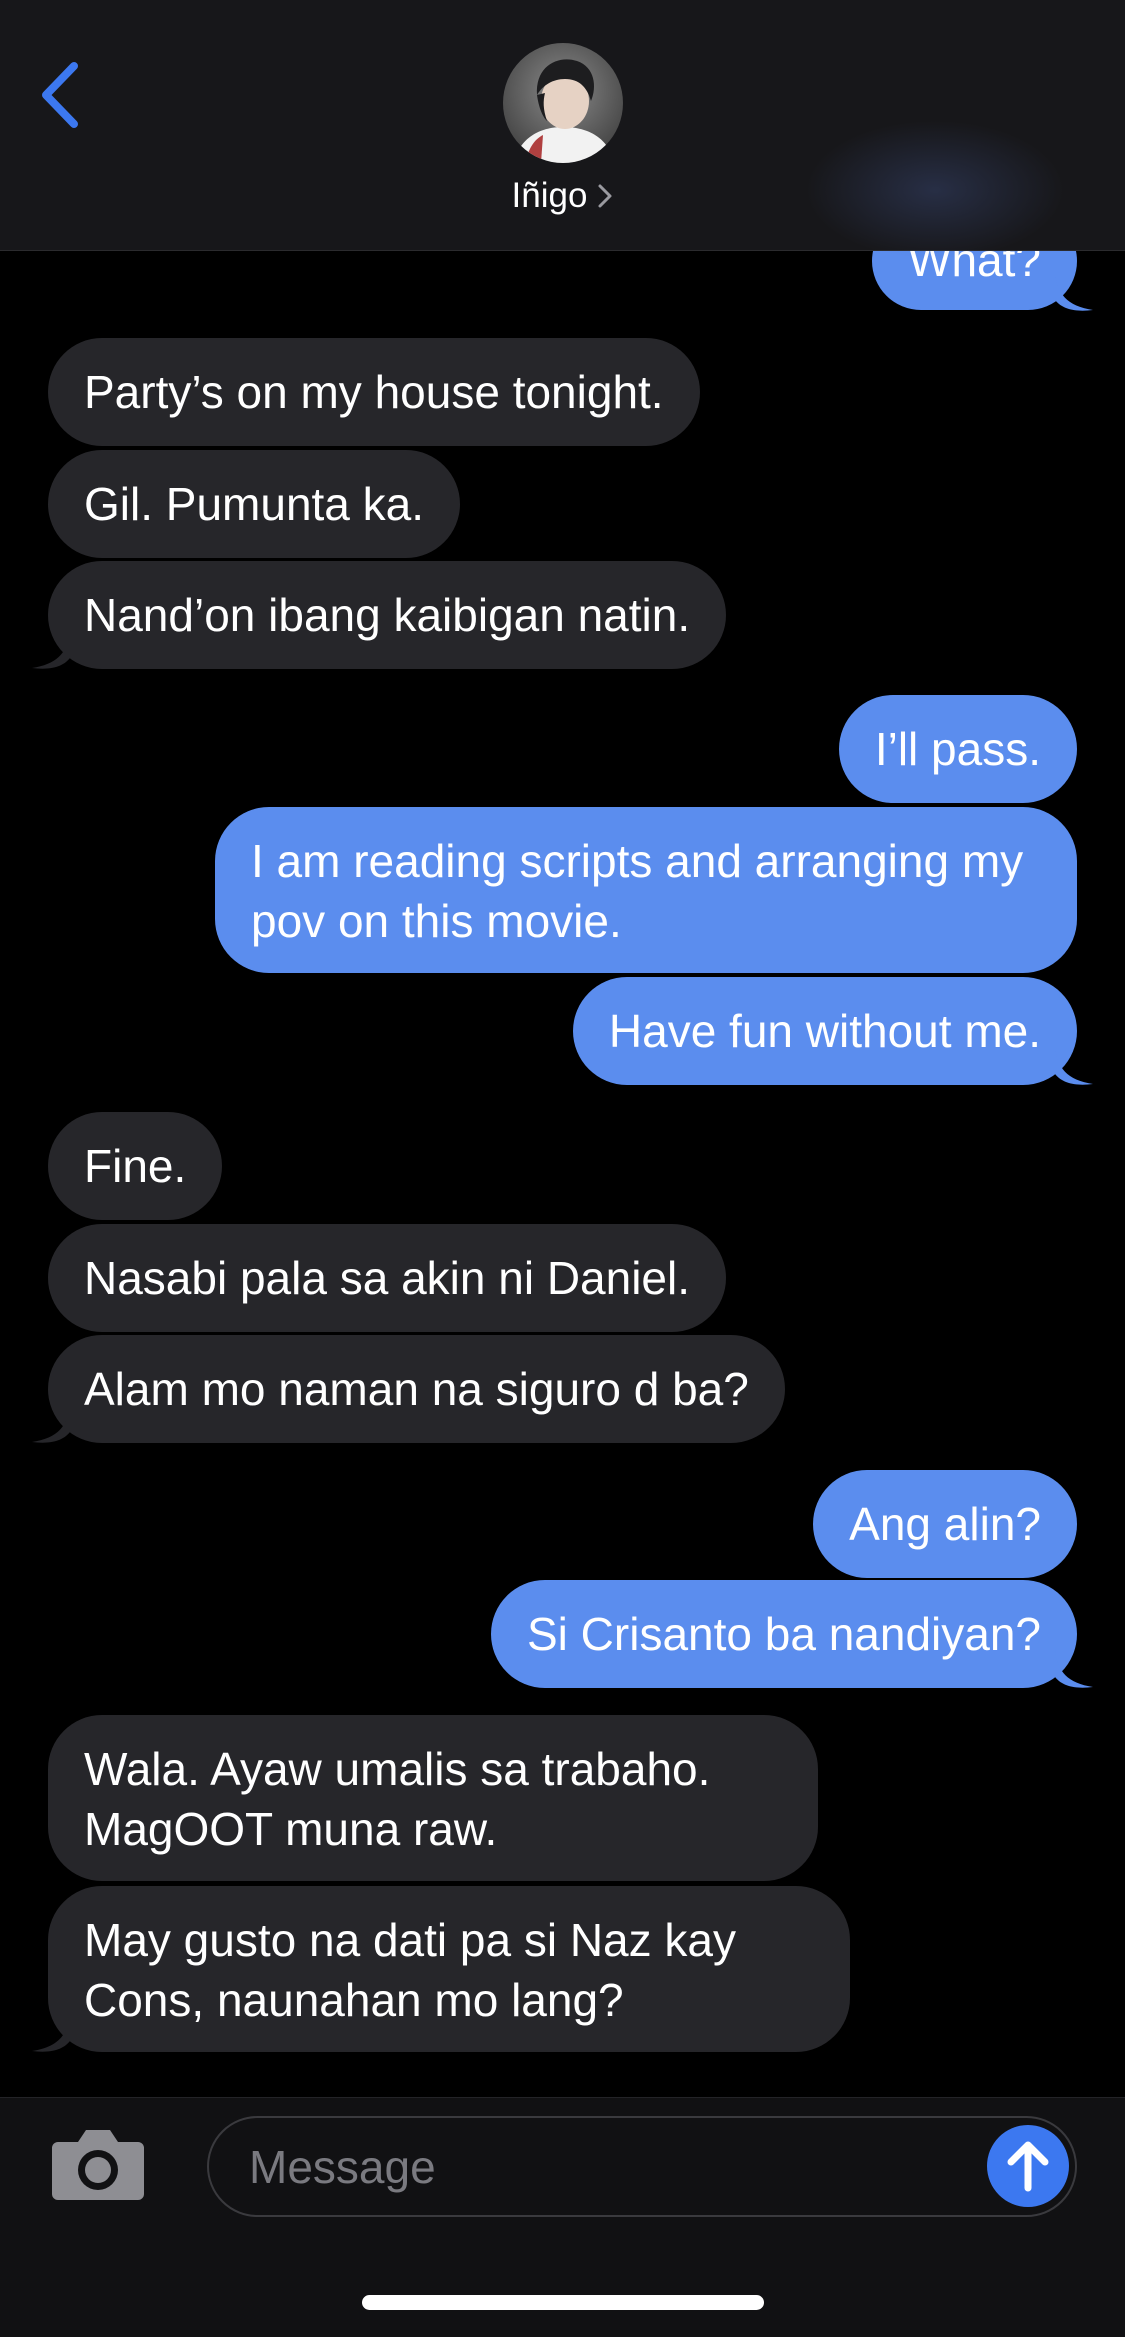  I want to click on incoming-message: Party’s on my house tonight., so click(374, 392).